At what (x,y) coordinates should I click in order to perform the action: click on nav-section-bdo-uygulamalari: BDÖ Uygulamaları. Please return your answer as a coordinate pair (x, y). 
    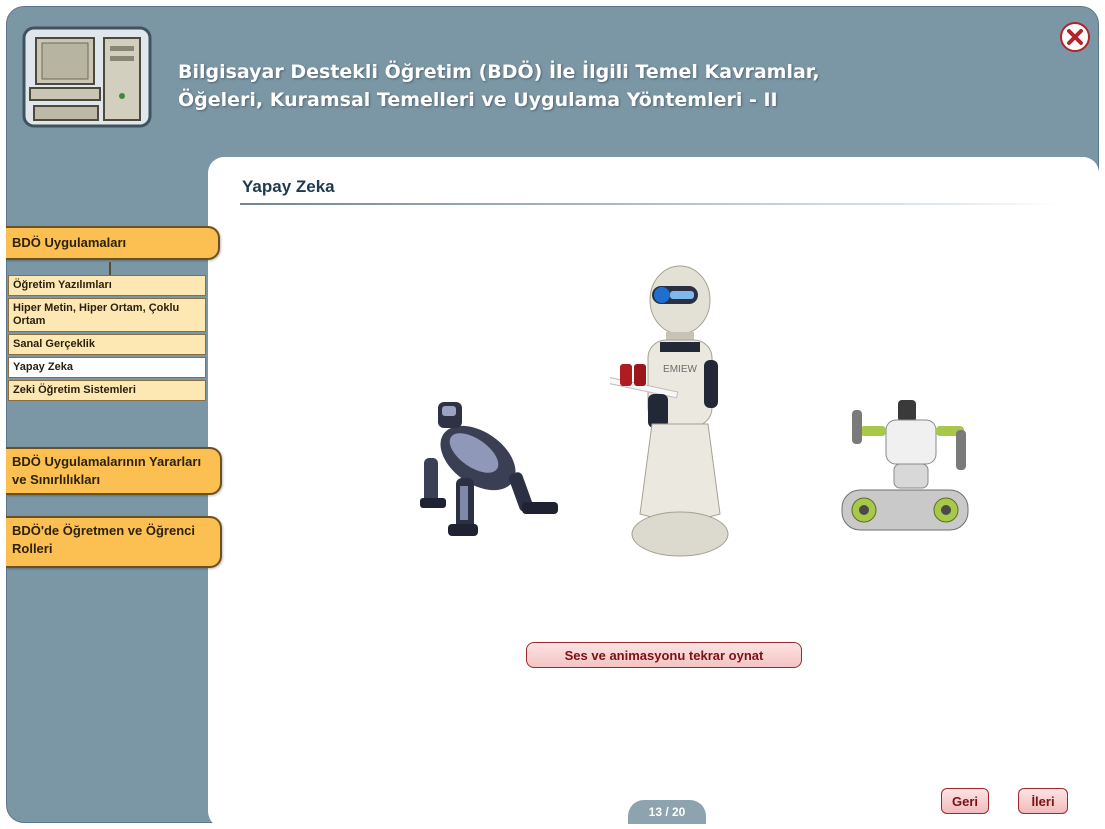
    Looking at the image, I should click on (113, 243).